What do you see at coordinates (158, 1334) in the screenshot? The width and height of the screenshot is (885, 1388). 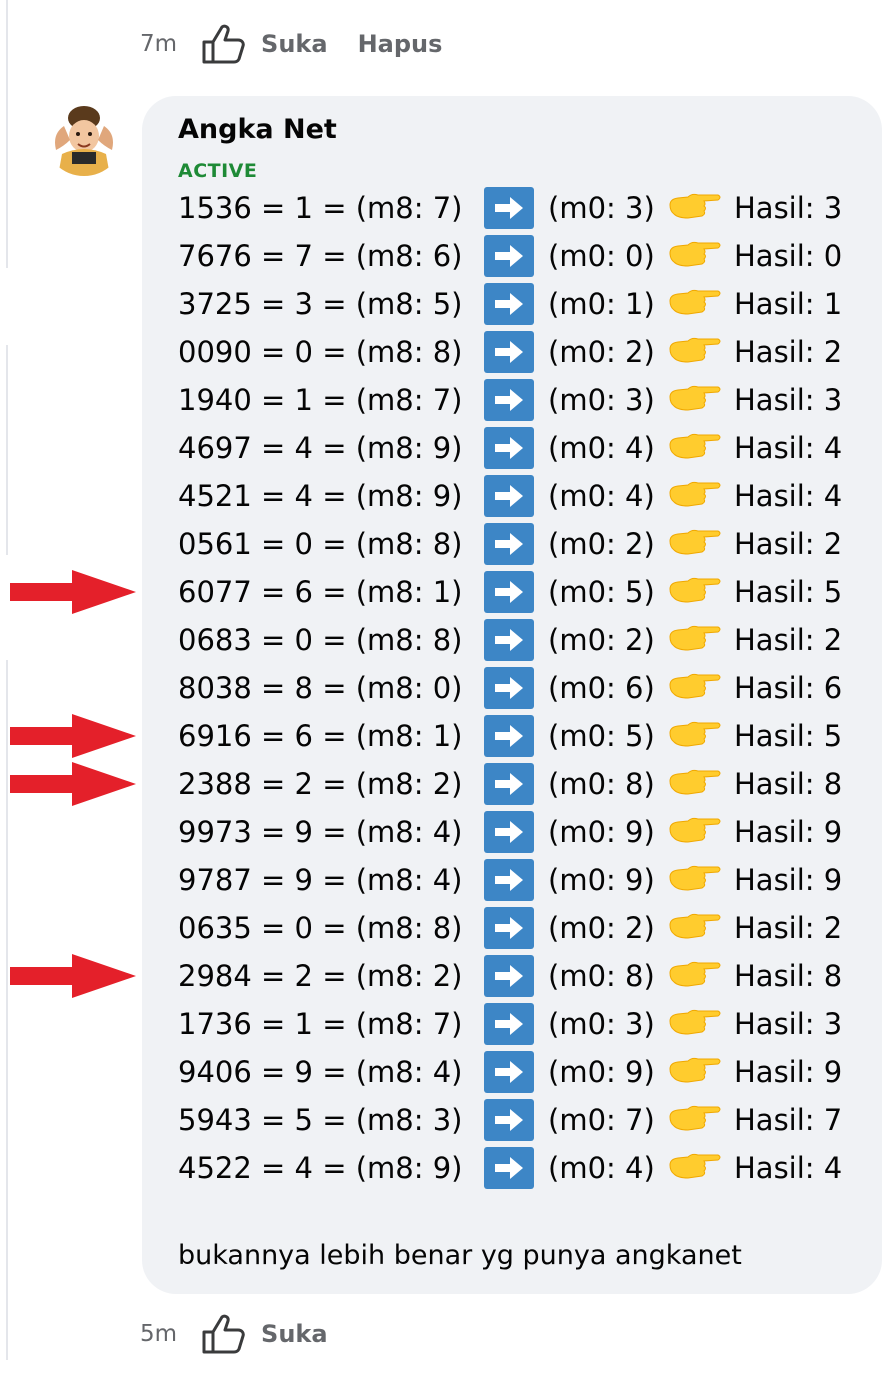 I see `timestamp: 5m` at bounding box center [158, 1334].